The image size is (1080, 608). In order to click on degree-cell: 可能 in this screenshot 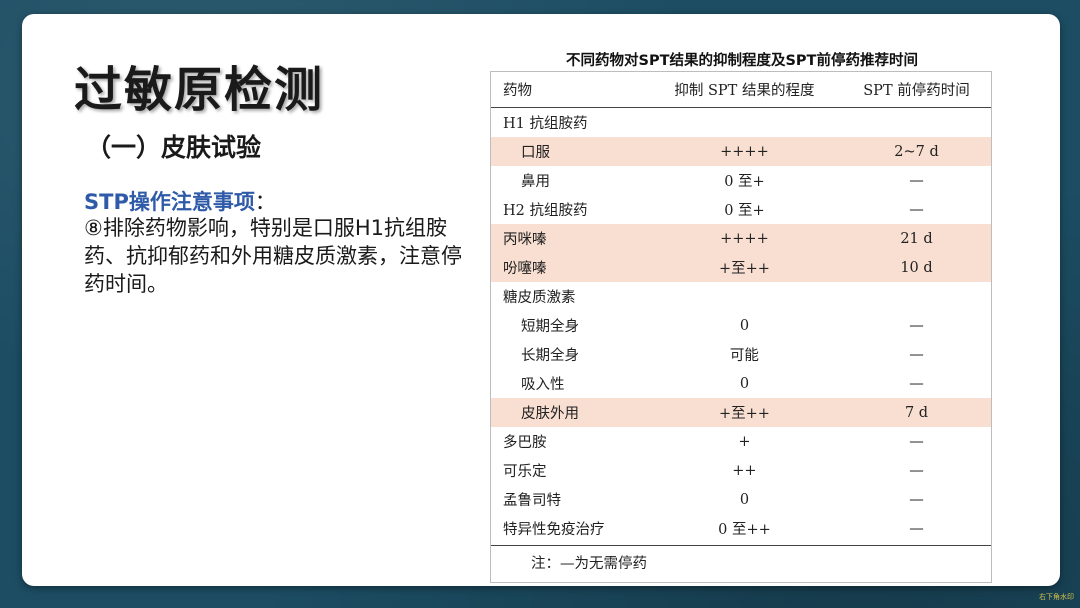, I will do `click(744, 356)`.